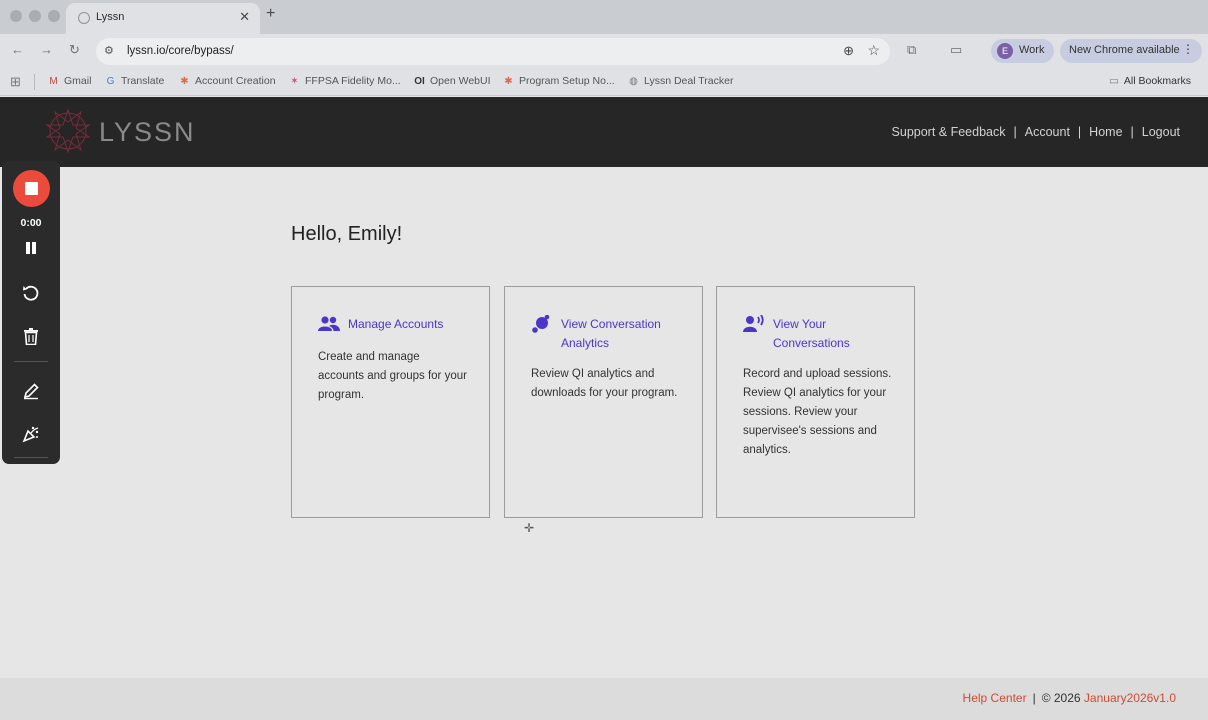 The image size is (1208, 720). What do you see at coordinates (244, 17) in the screenshot?
I see `tab-close-icon: ✕` at bounding box center [244, 17].